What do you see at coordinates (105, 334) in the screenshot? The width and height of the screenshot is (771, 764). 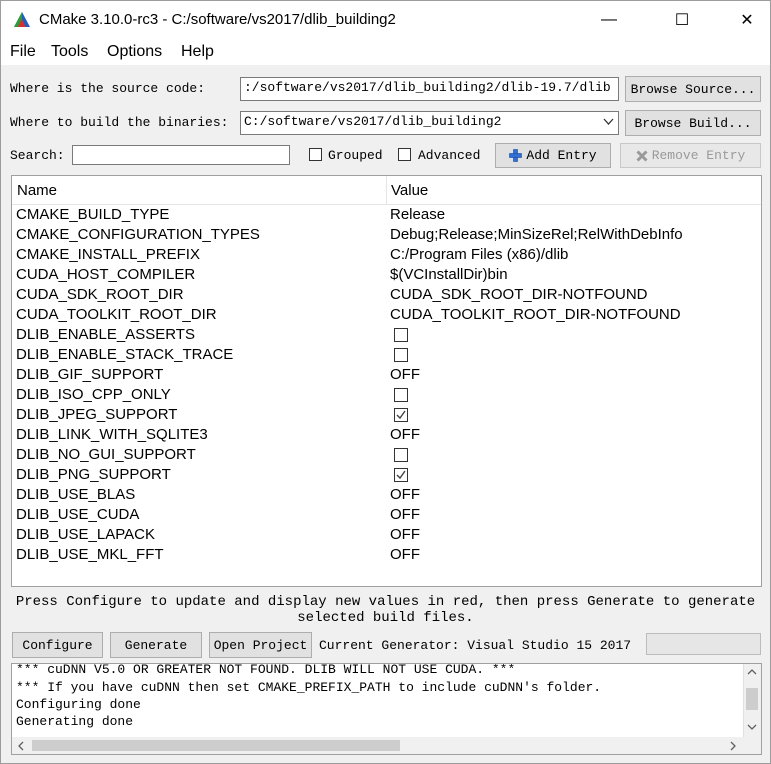 I see `row-name: DLIB_ENABLE_ASSERTS` at bounding box center [105, 334].